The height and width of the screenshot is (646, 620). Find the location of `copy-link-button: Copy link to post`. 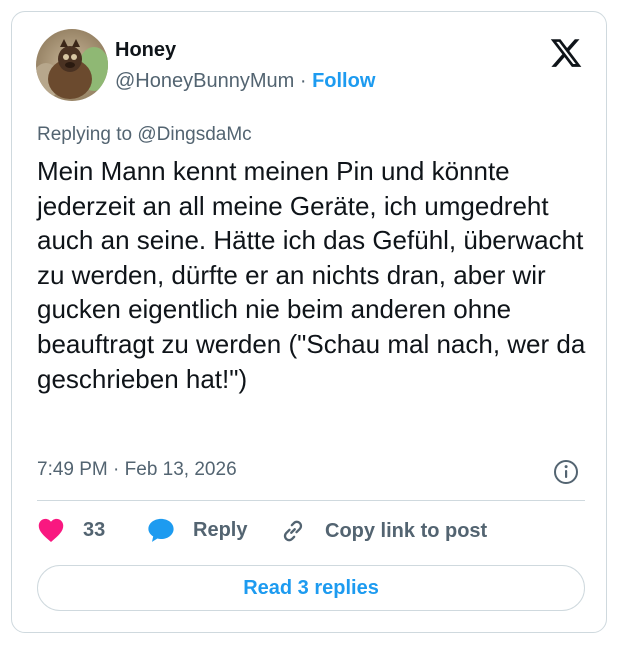

copy-link-button: Copy link to post is located at coordinates (383, 531).